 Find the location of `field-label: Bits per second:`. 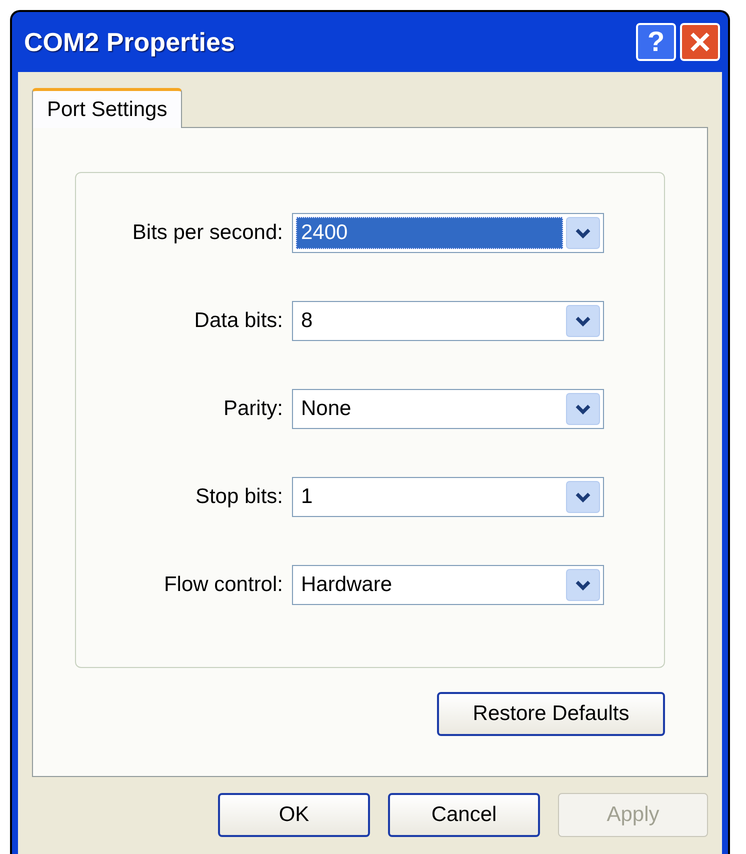

field-label: Bits per second: is located at coordinates (207, 233).